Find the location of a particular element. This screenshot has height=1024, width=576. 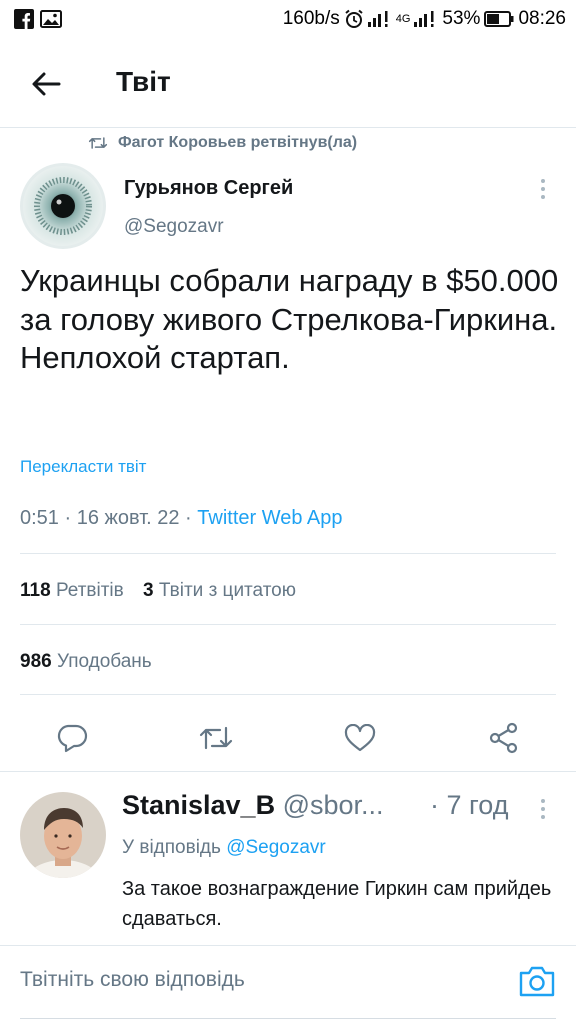

like-button is located at coordinates (360, 738).